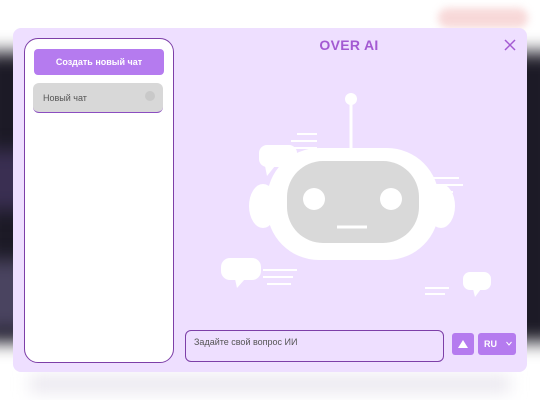  I want to click on background-pill, so click(483, 18).